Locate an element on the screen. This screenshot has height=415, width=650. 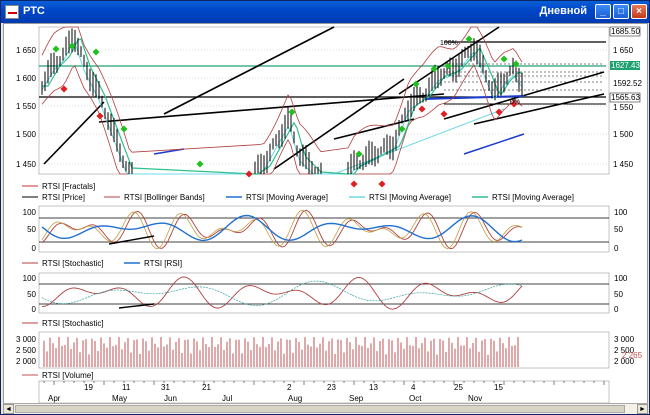
y-tick: 1 650 is located at coordinates (26, 50).